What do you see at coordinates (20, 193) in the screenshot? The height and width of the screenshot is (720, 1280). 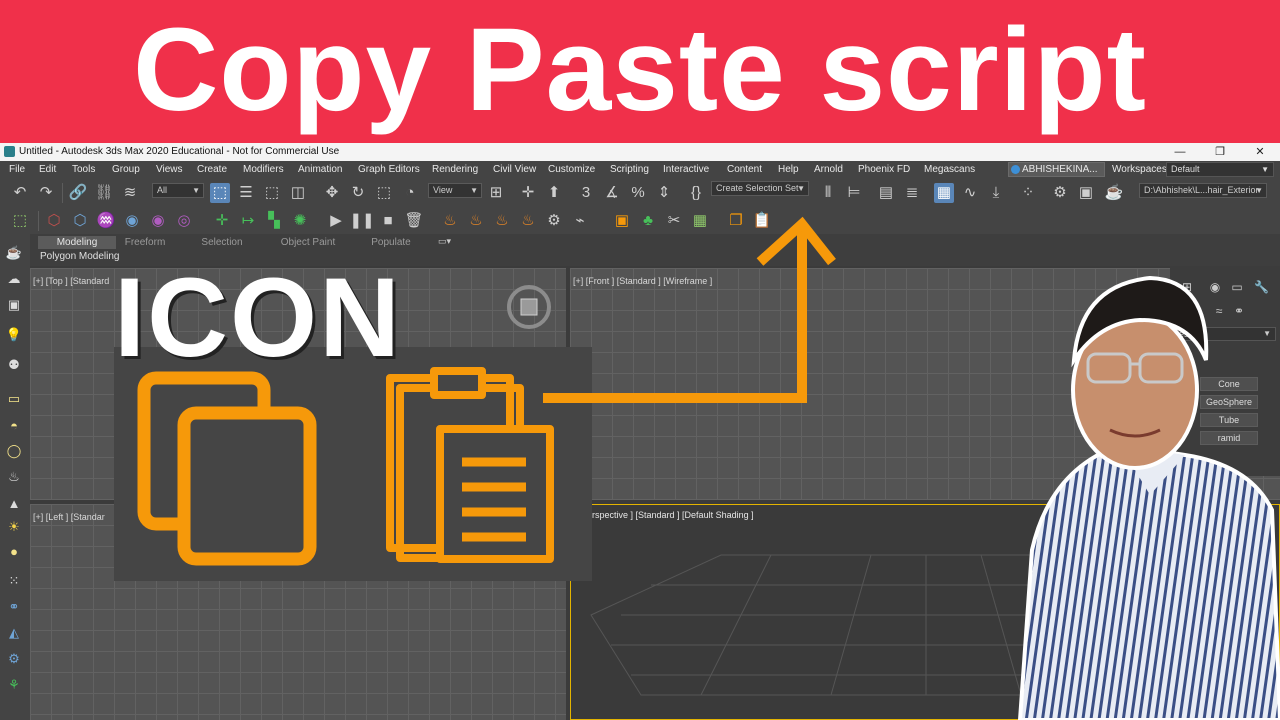 I see `undo-icon: ↶` at bounding box center [20, 193].